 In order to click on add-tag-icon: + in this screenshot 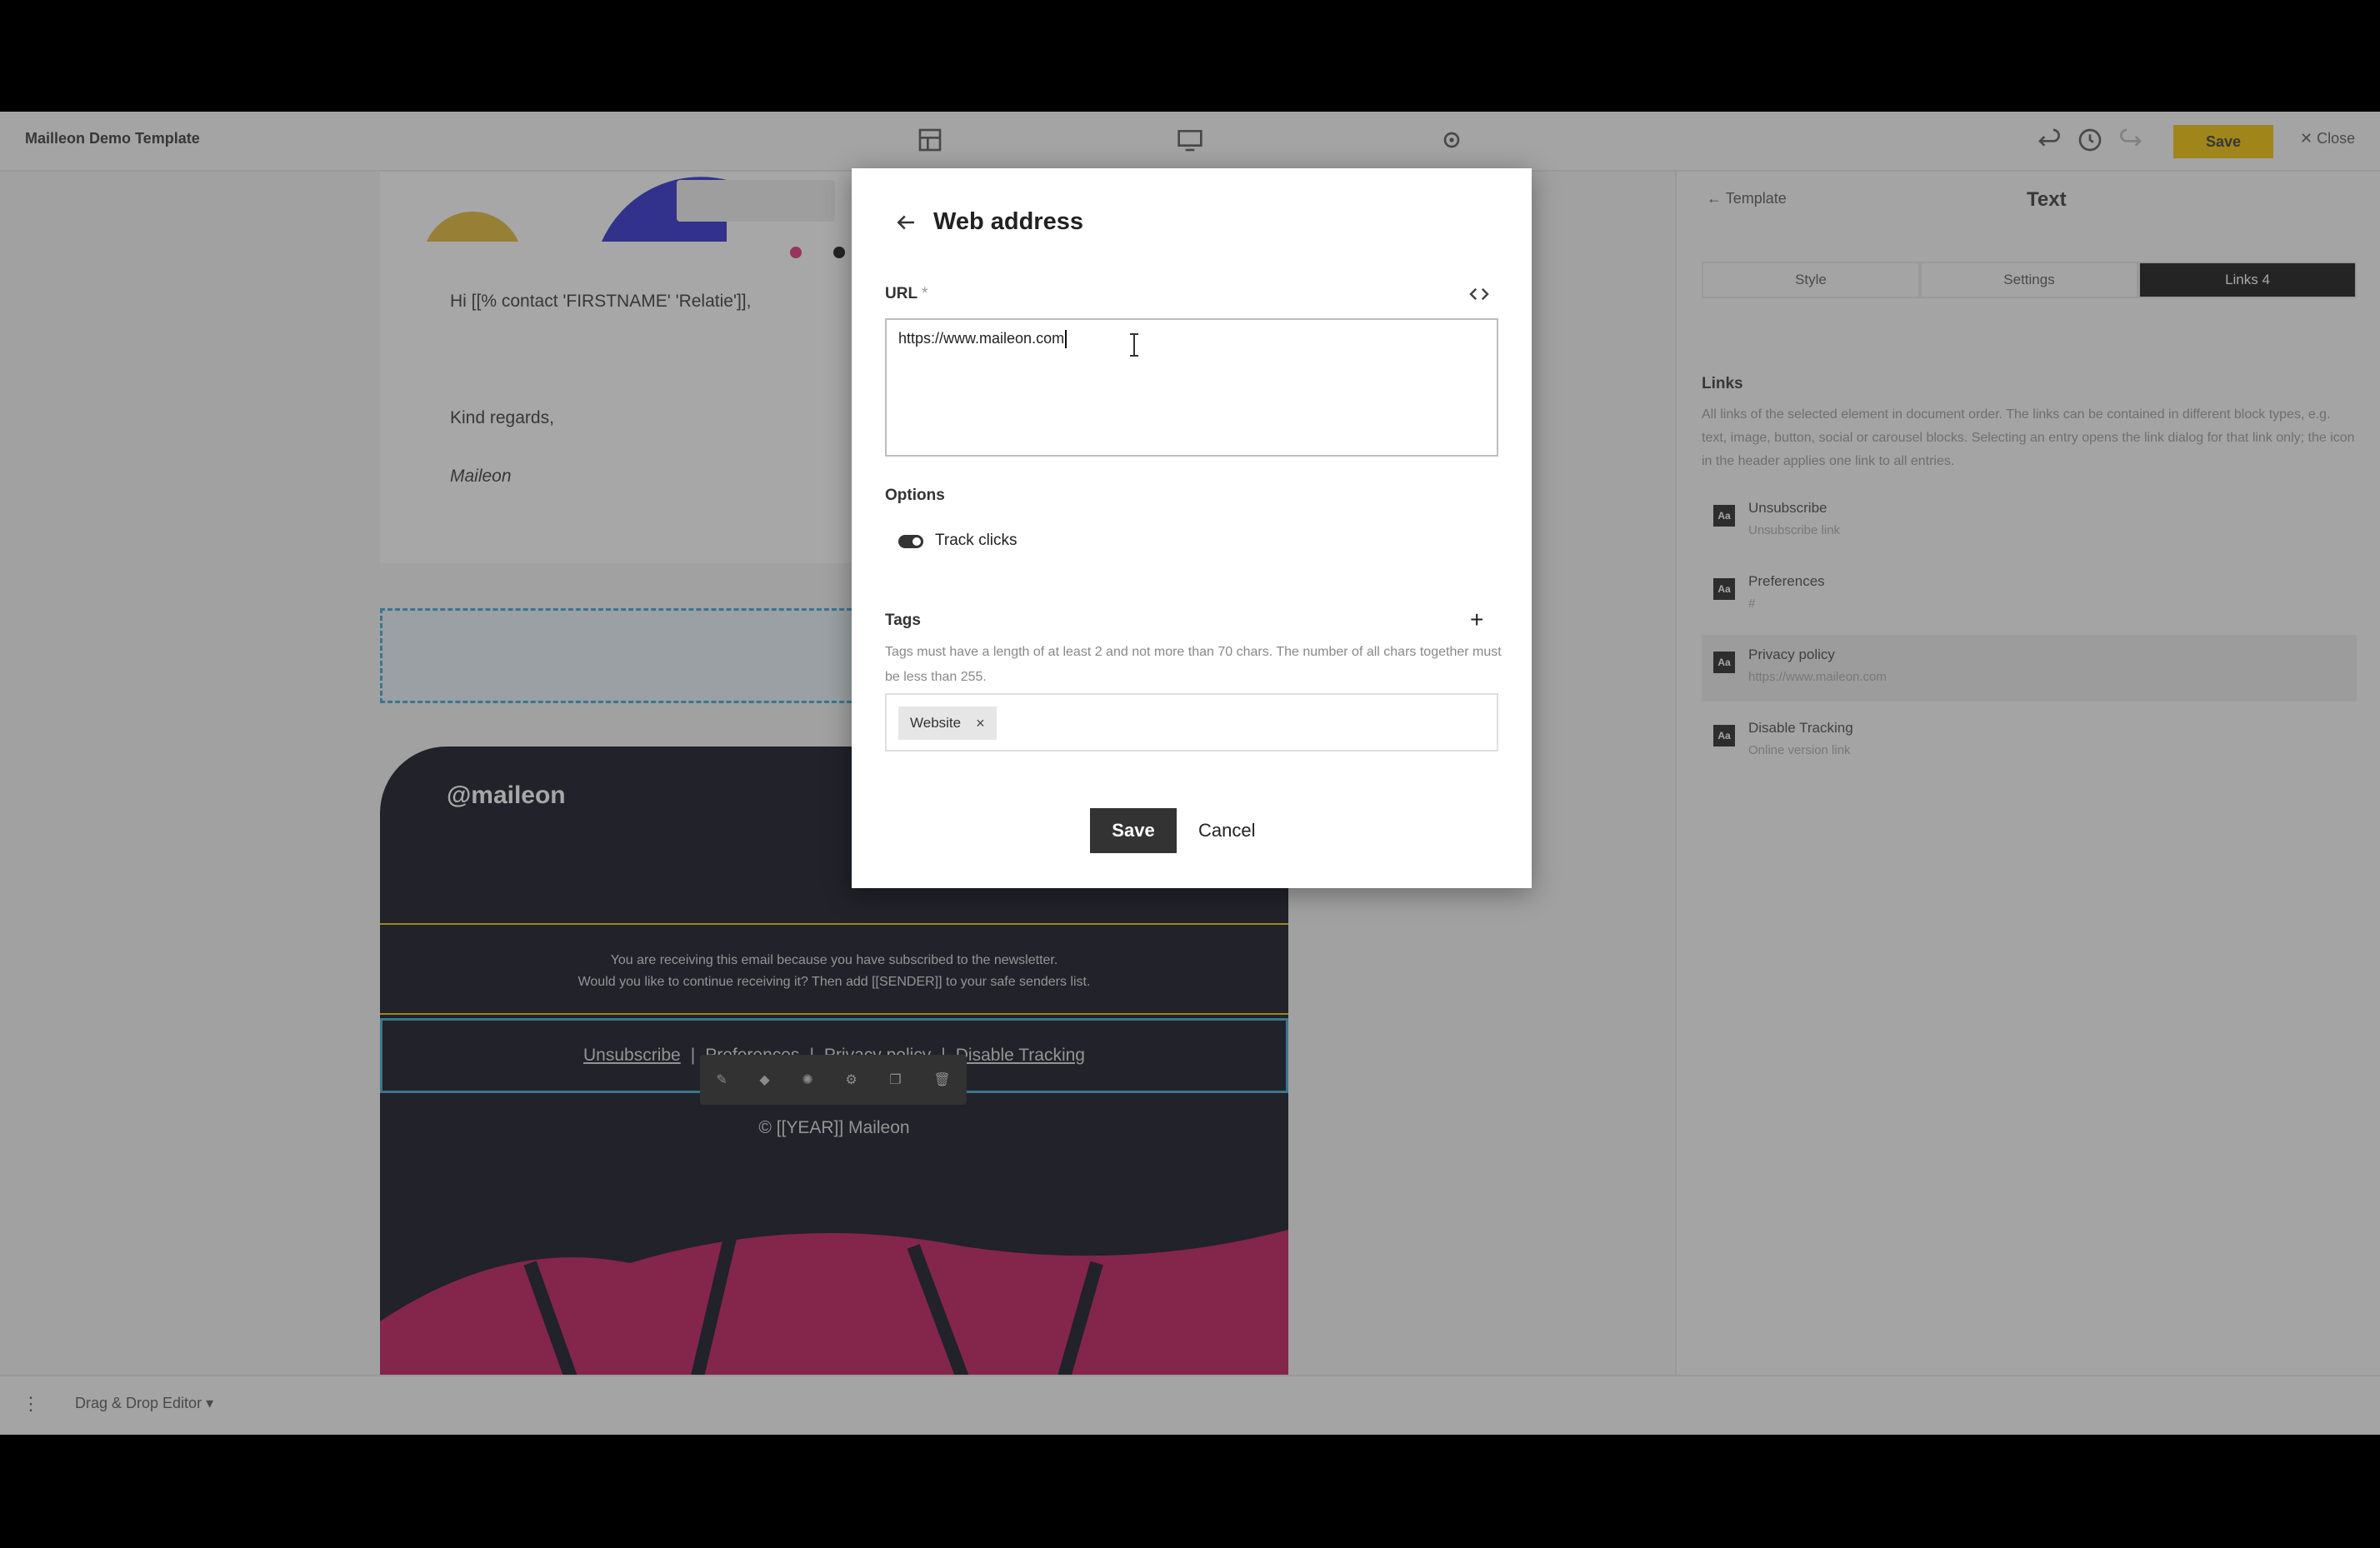, I will do `click(1476, 620)`.